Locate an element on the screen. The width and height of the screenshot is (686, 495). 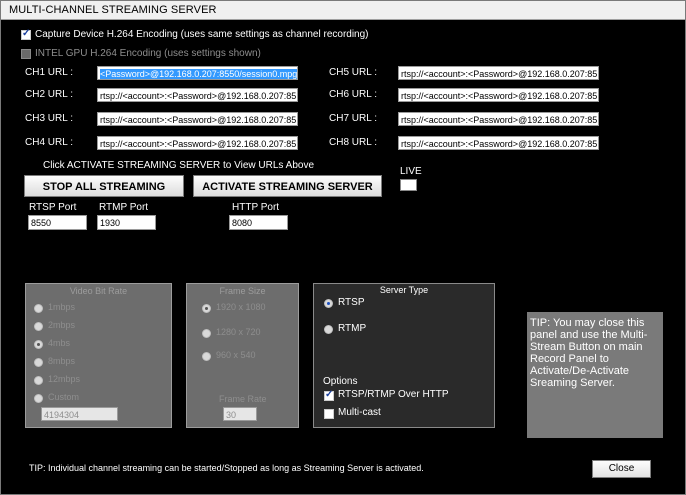
server-rtmp-label: RTMP is located at coordinates (352, 328).